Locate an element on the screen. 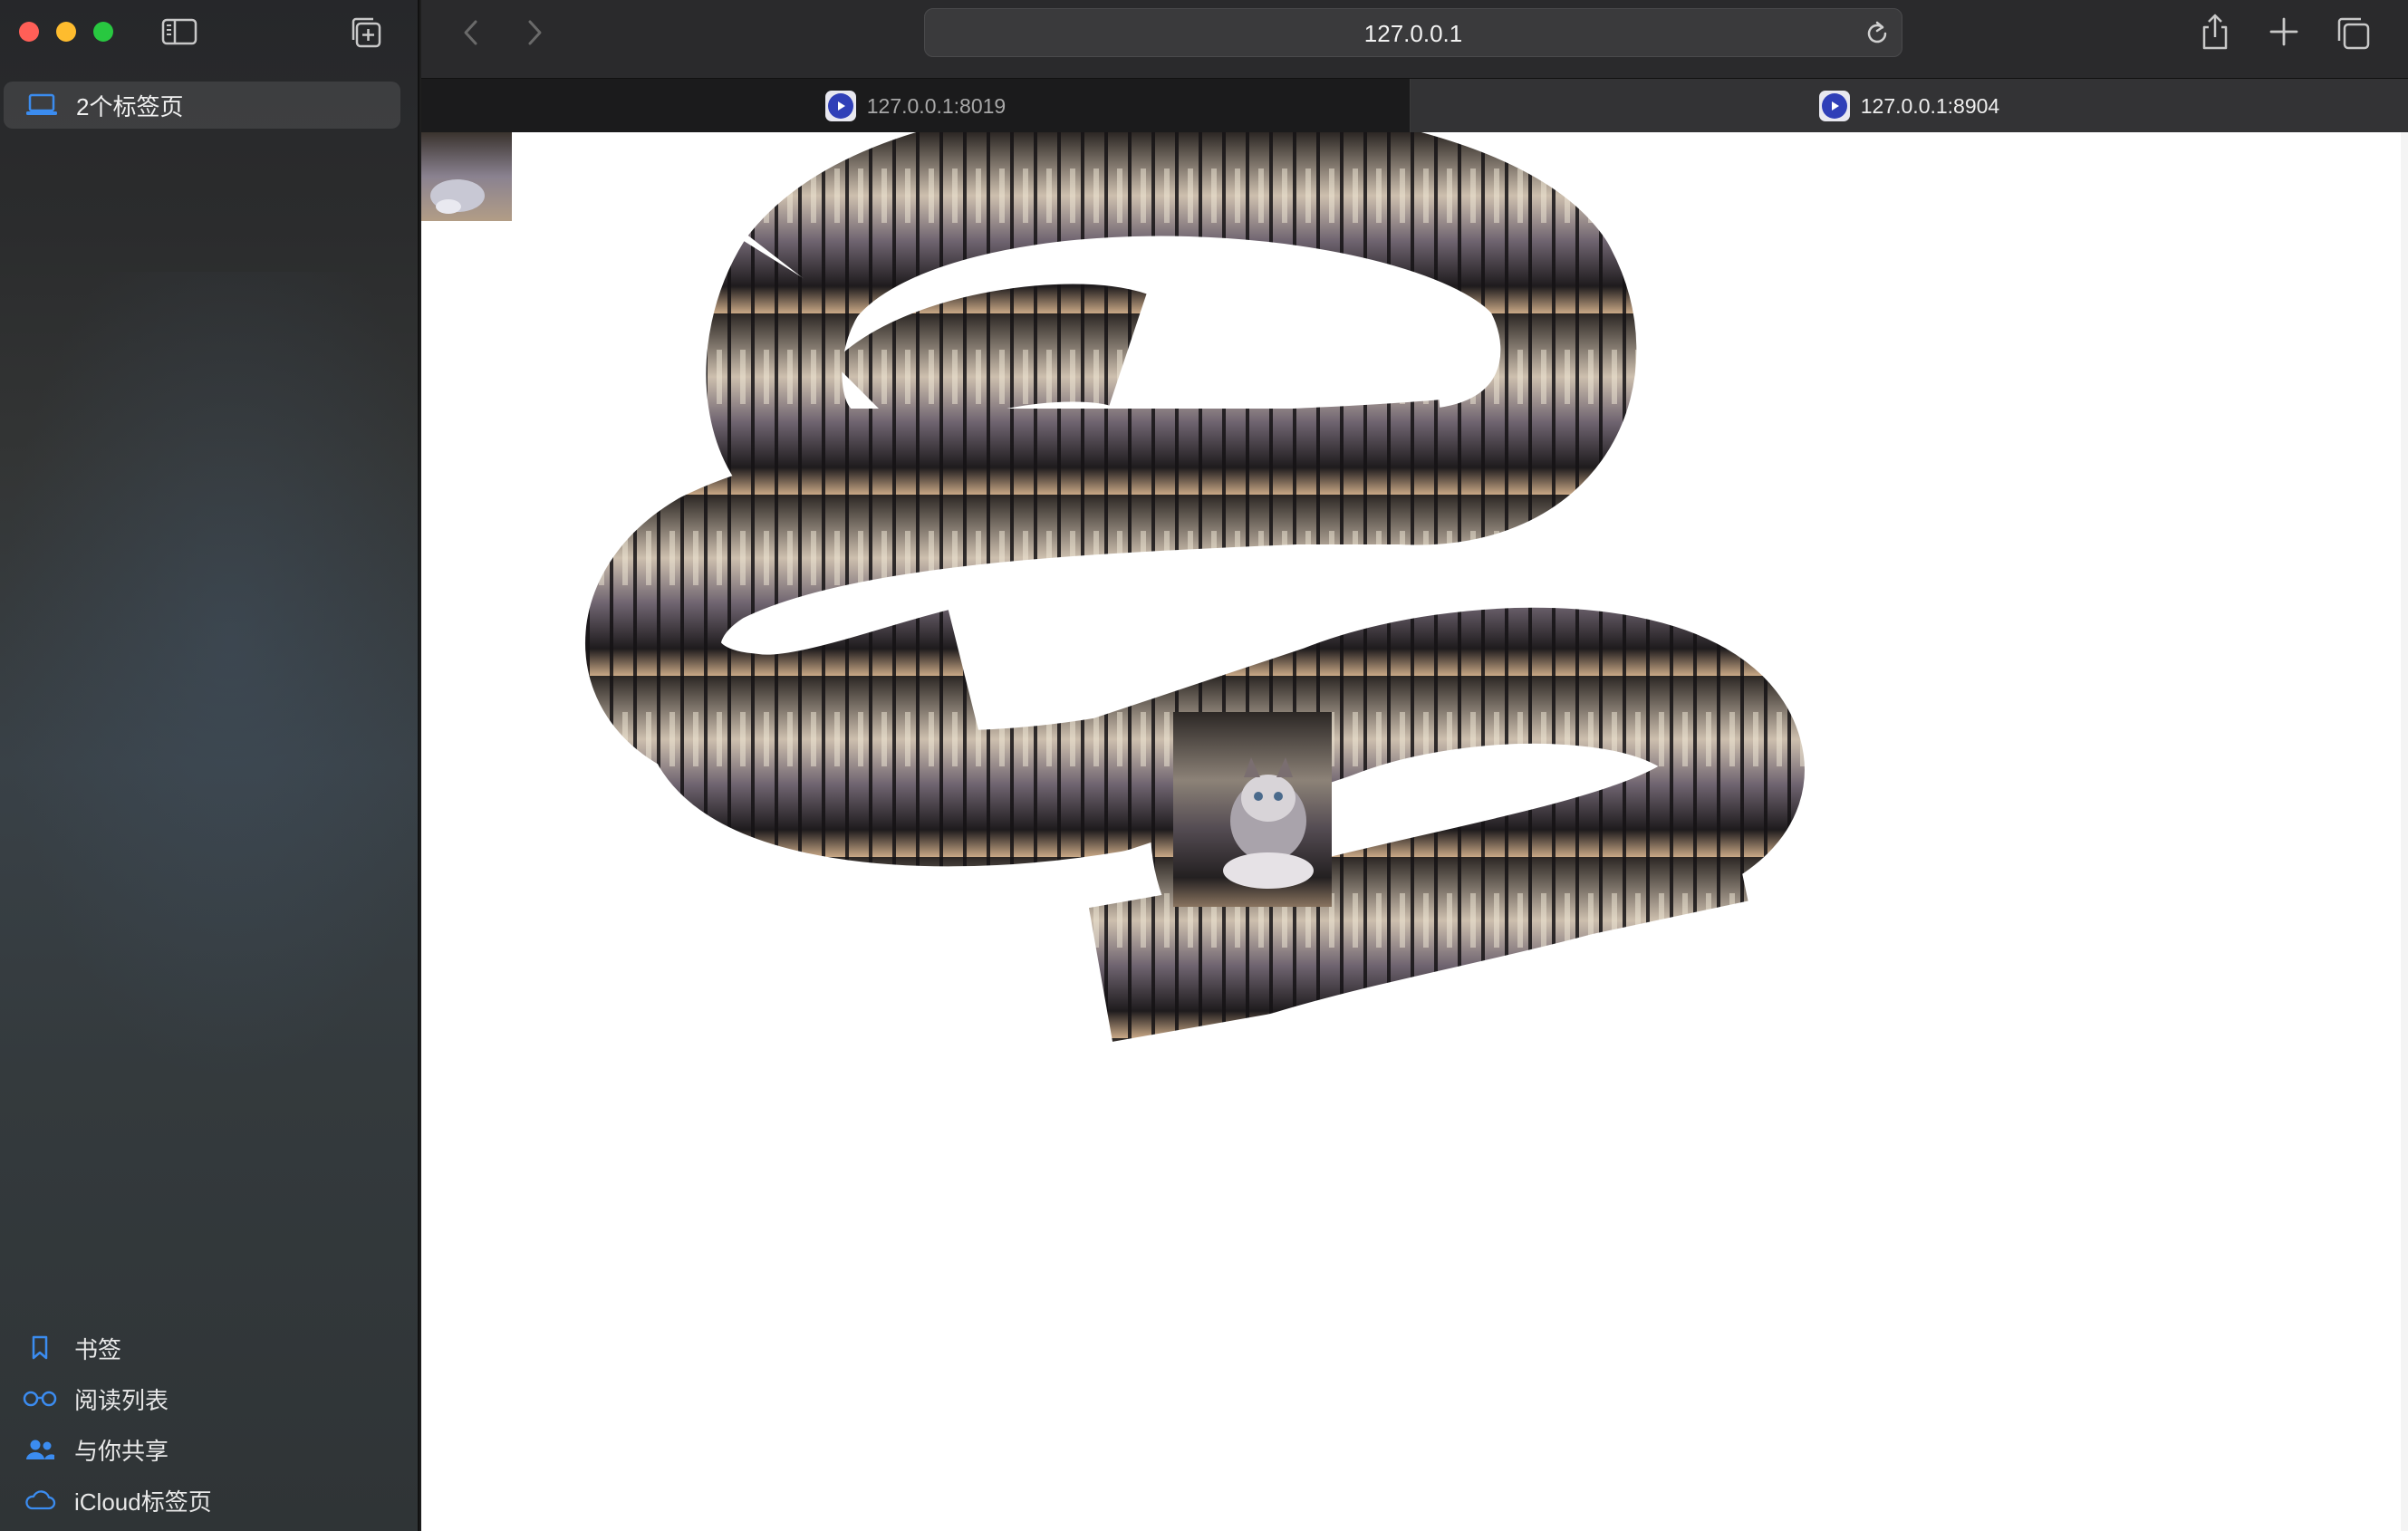  sidebar-item-label: 阅读列表 is located at coordinates (121, 1400).